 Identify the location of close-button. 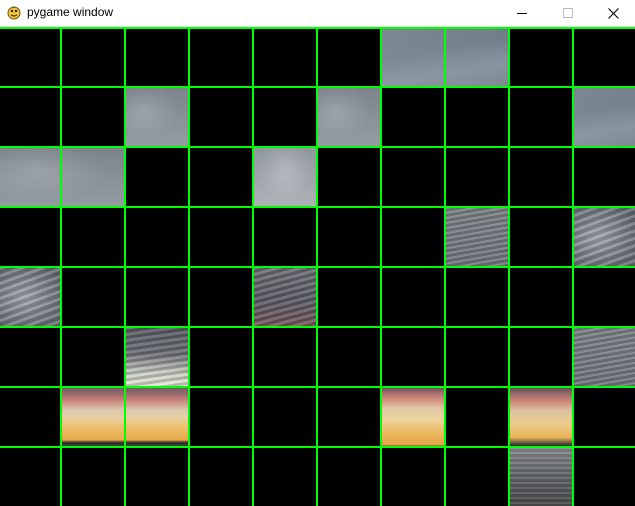
(613, 13).